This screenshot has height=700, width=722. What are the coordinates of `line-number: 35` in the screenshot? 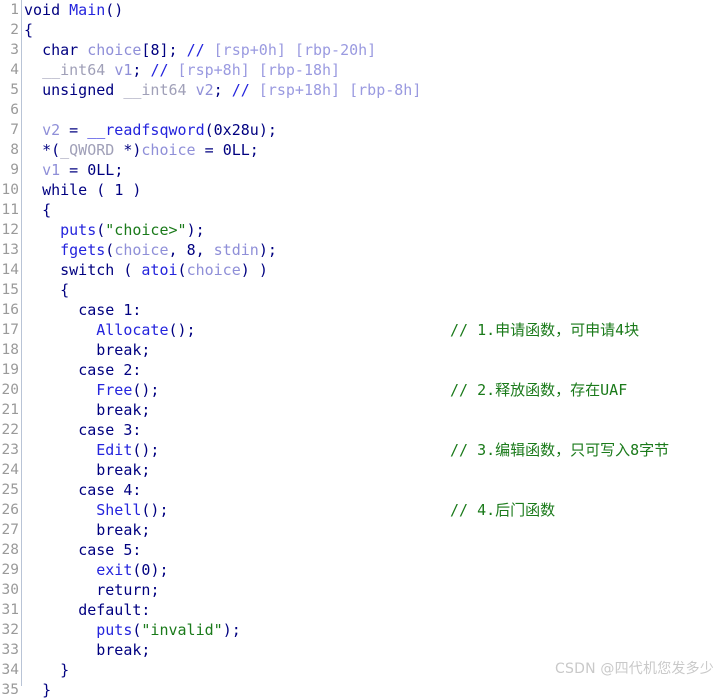 It's located at (10, 690).